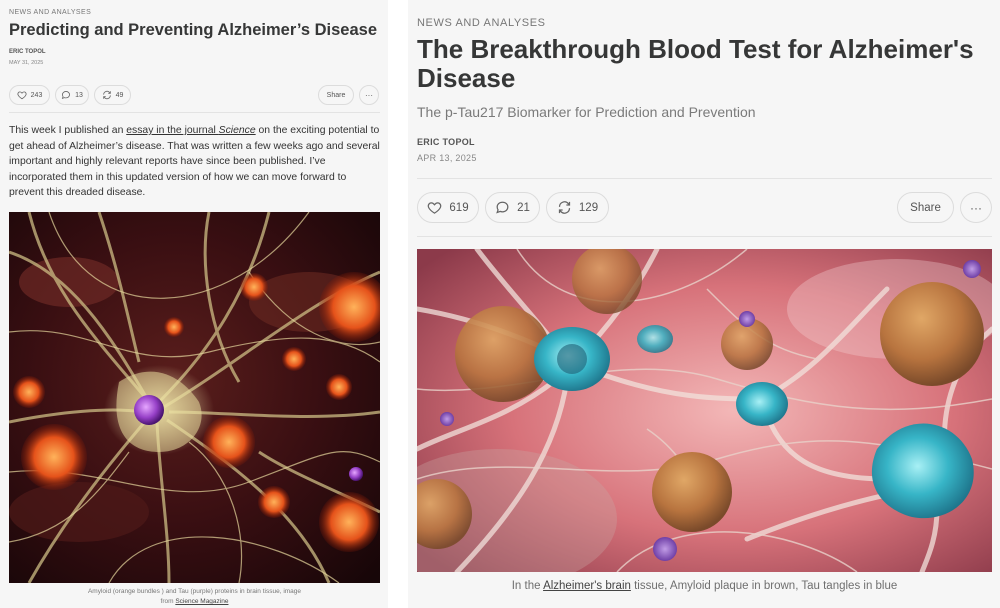 This screenshot has width=1000, height=608. Describe the element at coordinates (201, 601) in the screenshot. I see `science-magazine-link: Science Magazine` at that location.